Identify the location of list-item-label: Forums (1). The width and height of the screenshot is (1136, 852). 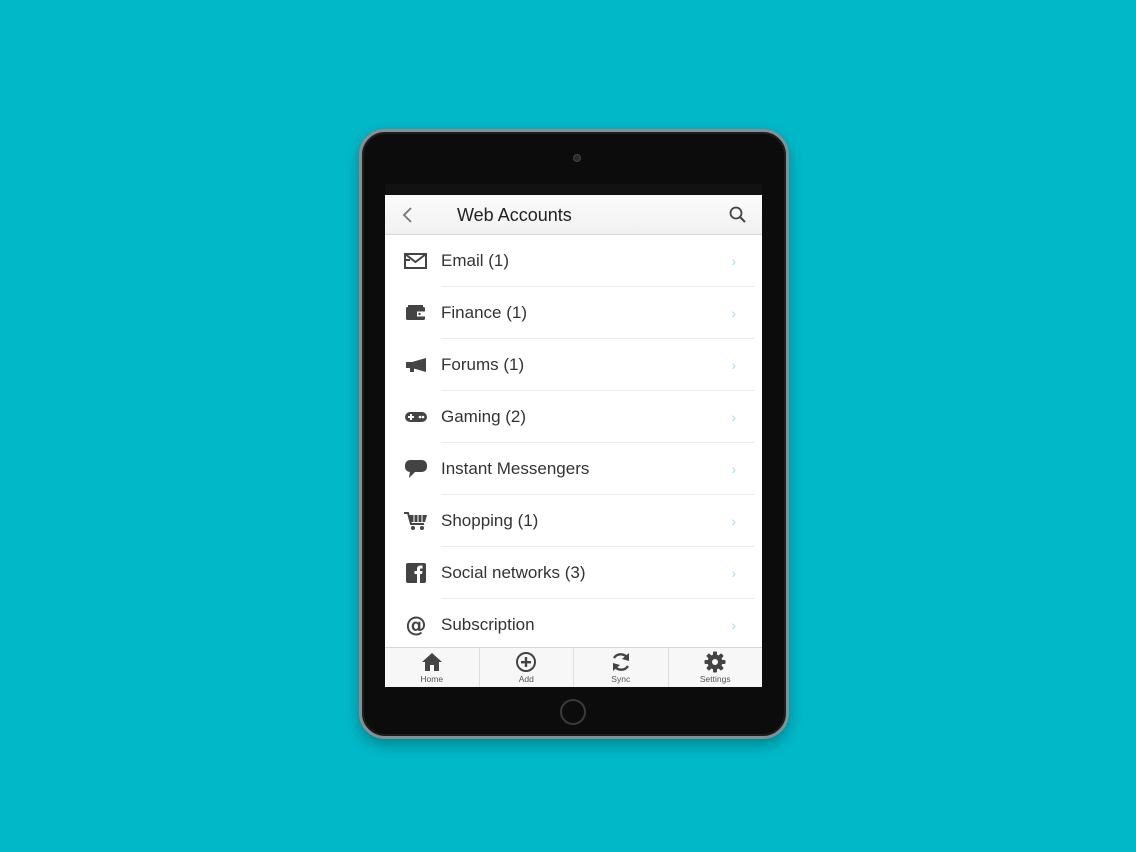
(483, 364).